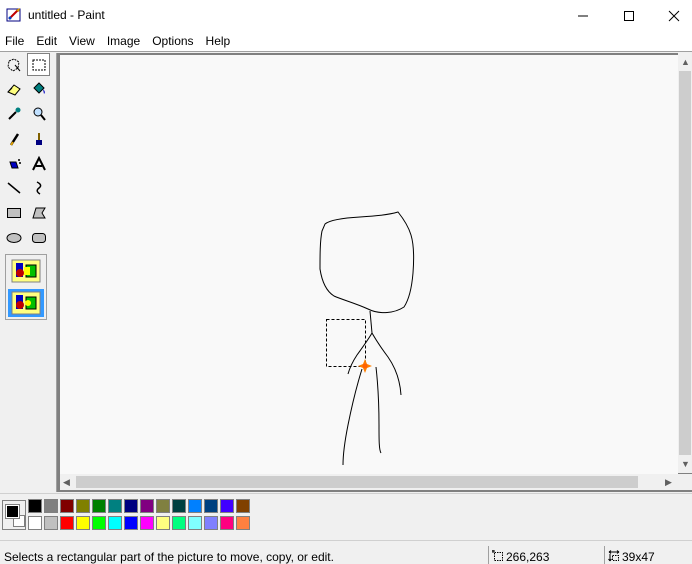 The height and width of the screenshot is (564, 692). I want to click on toolbox, so click(26, 272).